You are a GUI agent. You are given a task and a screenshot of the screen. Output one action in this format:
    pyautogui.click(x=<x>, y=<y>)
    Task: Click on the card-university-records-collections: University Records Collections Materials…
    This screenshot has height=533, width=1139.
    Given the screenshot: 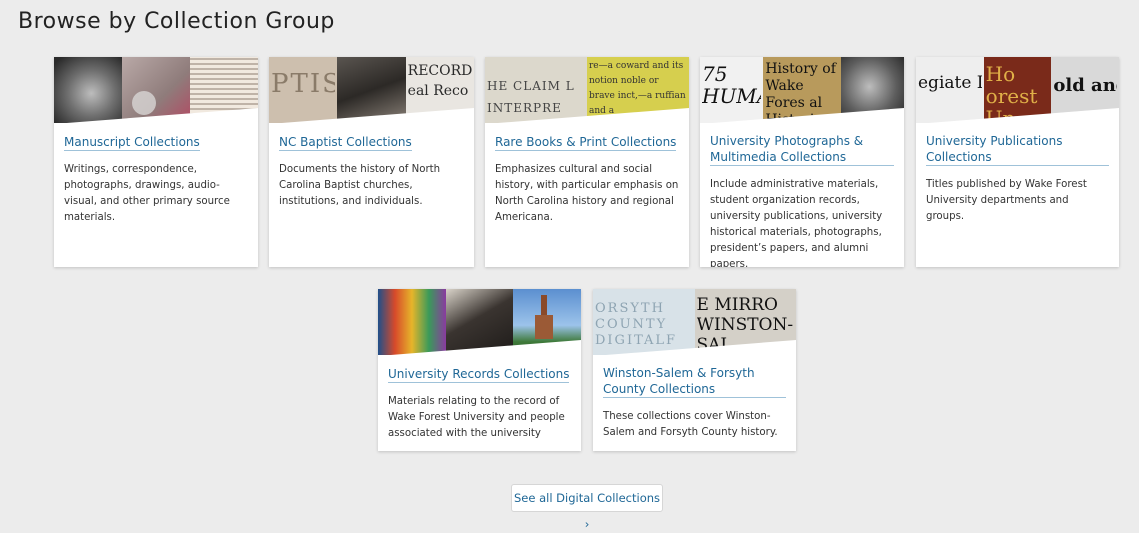 What is the action you would take?
    pyautogui.click(x=479, y=370)
    